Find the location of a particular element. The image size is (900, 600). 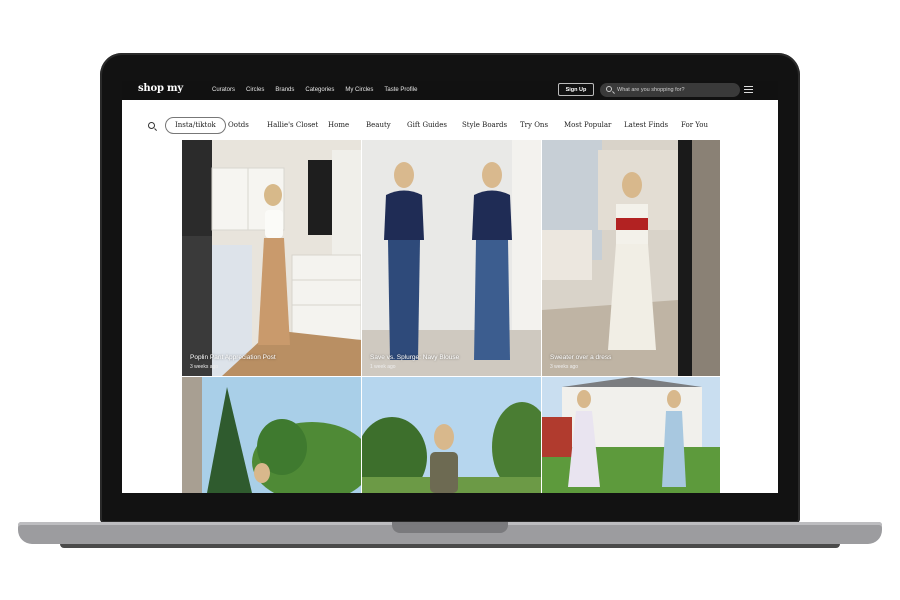

post-title: Poplin Pant Appreciation Post is located at coordinates (233, 357).